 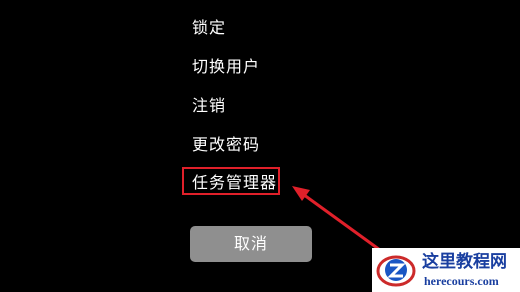 What do you see at coordinates (251, 244) in the screenshot?
I see `cancel-button: 取消` at bounding box center [251, 244].